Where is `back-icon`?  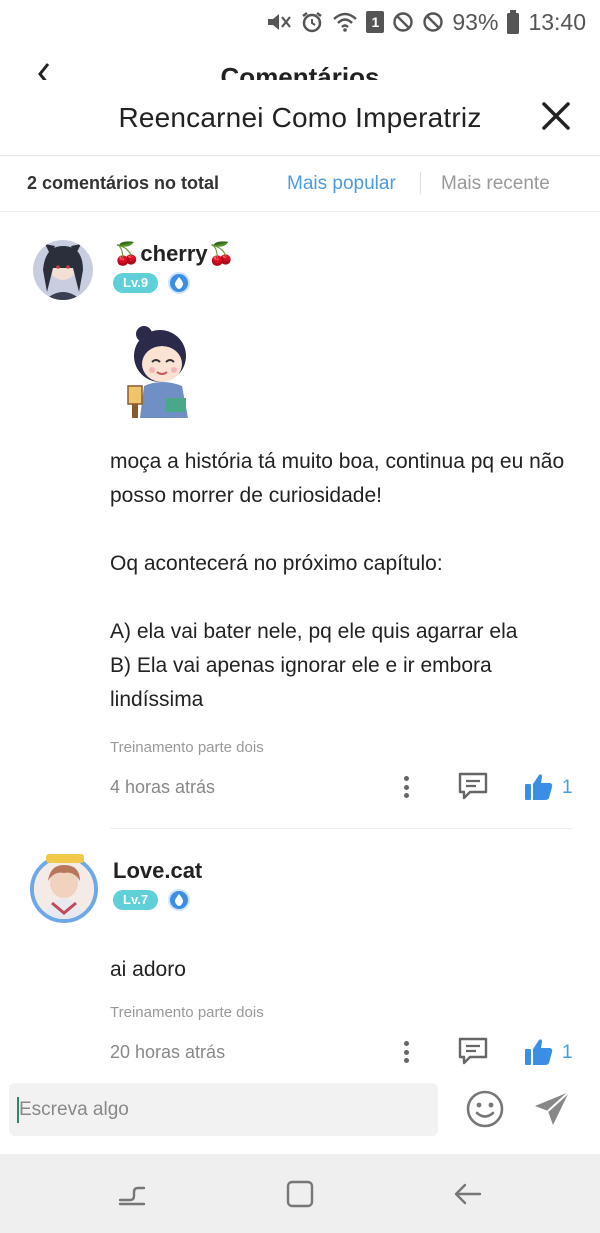 back-icon is located at coordinates (468, 1194).